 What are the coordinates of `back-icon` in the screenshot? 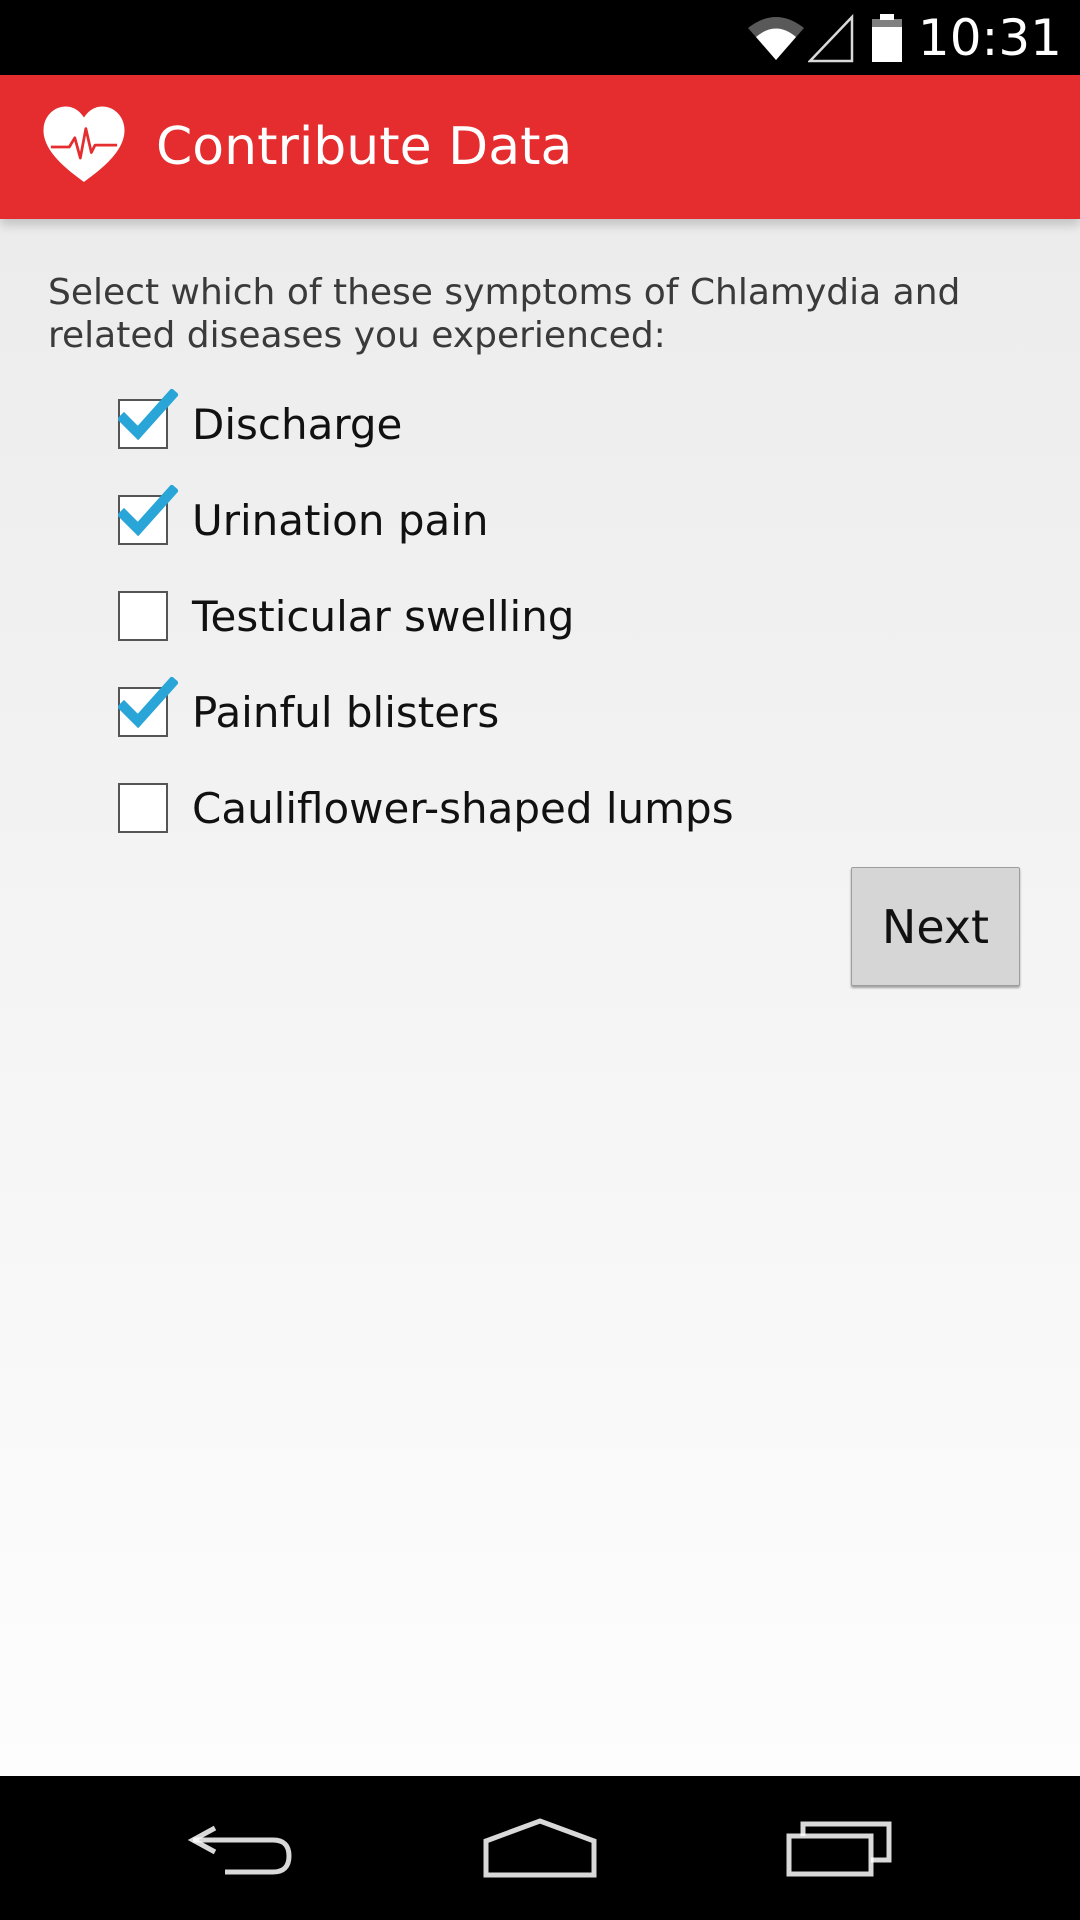 It's located at (239, 1850).